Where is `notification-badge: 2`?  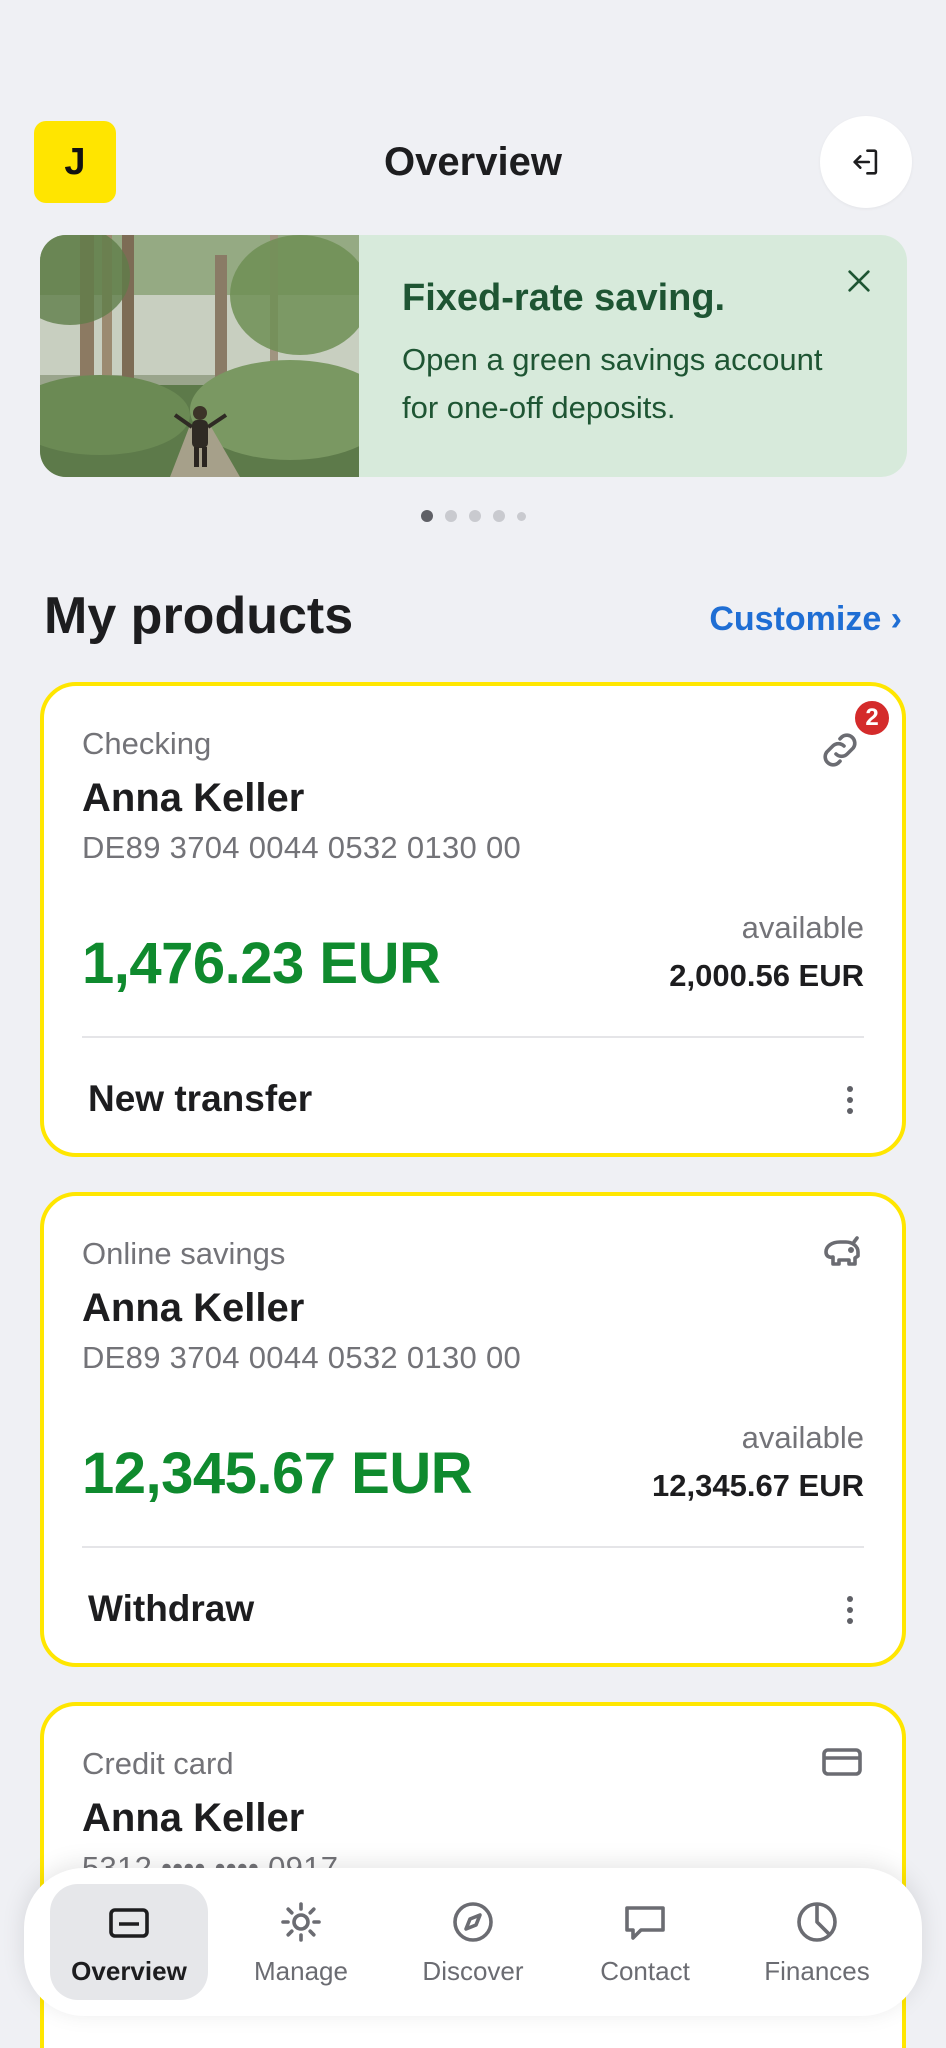
notification-badge: 2 is located at coordinates (872, 718).